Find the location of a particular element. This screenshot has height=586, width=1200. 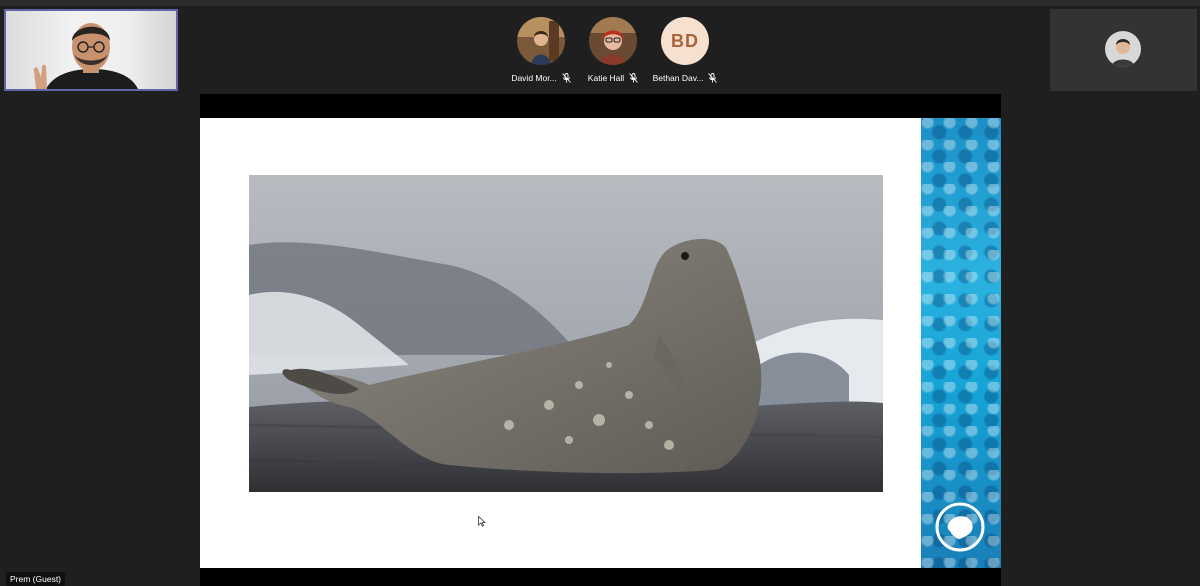

self-video-tile is located at coordinates (91, 50).